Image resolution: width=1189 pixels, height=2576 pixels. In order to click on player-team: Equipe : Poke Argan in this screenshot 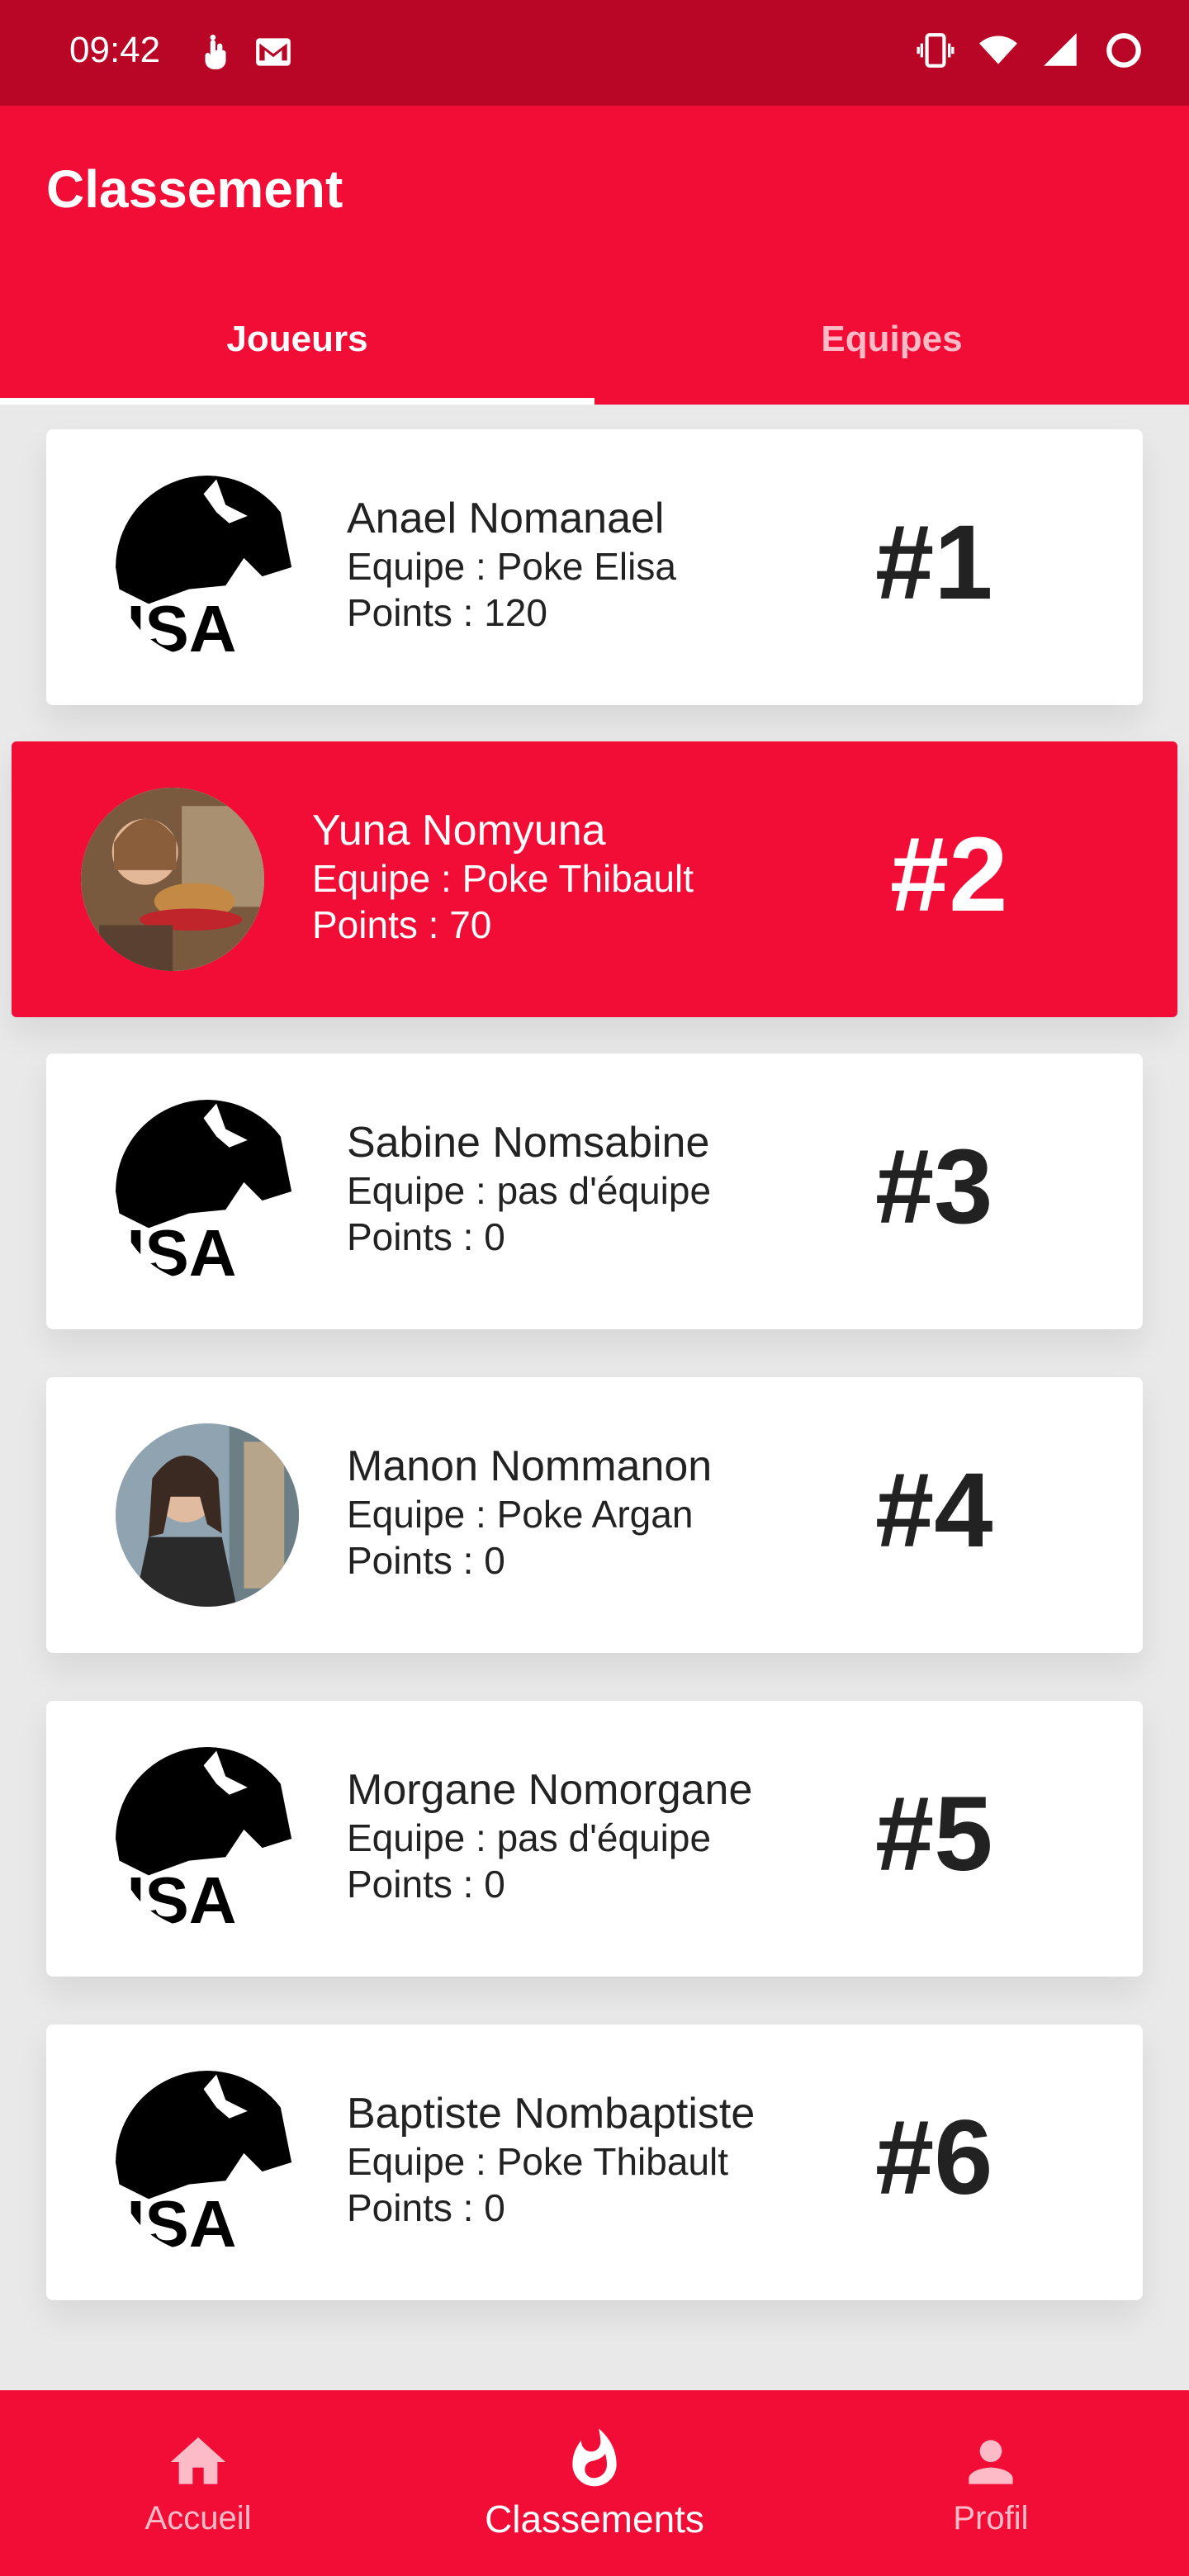, I will do `click(520, 1514)`.